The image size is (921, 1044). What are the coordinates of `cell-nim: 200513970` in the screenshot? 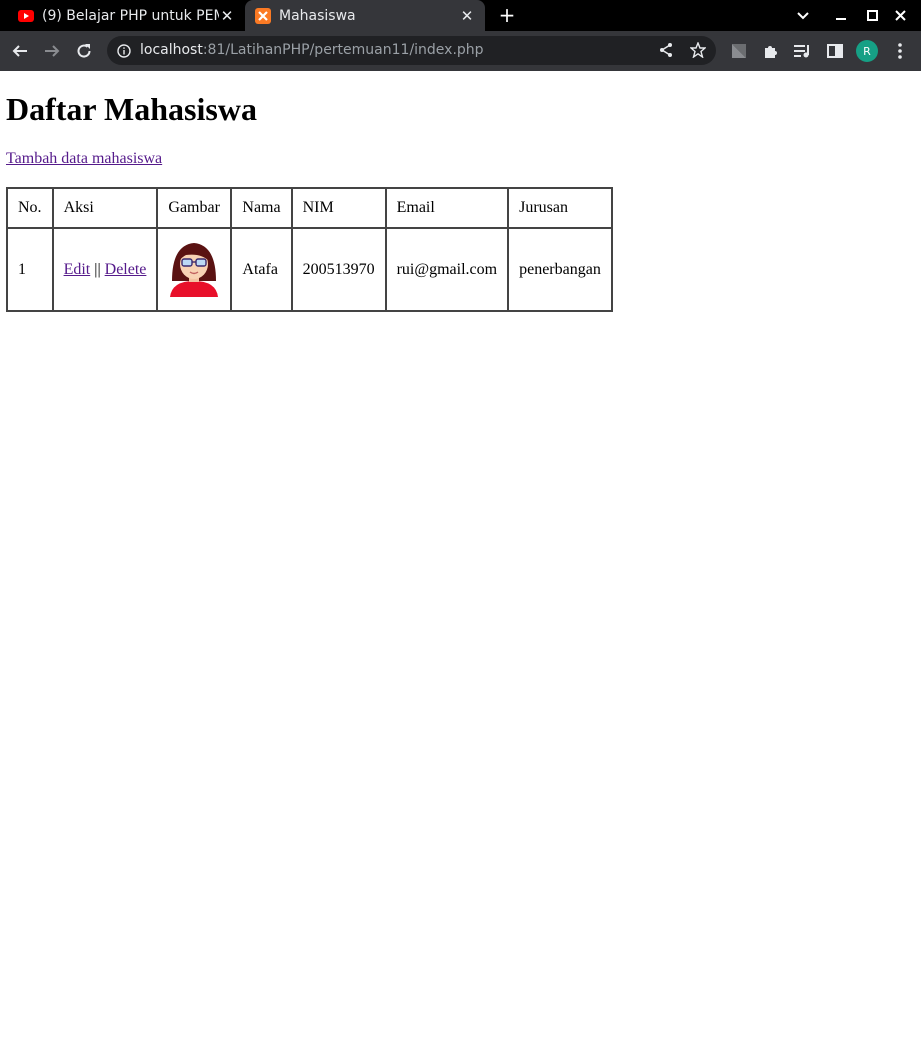 It's located at (338, 269).